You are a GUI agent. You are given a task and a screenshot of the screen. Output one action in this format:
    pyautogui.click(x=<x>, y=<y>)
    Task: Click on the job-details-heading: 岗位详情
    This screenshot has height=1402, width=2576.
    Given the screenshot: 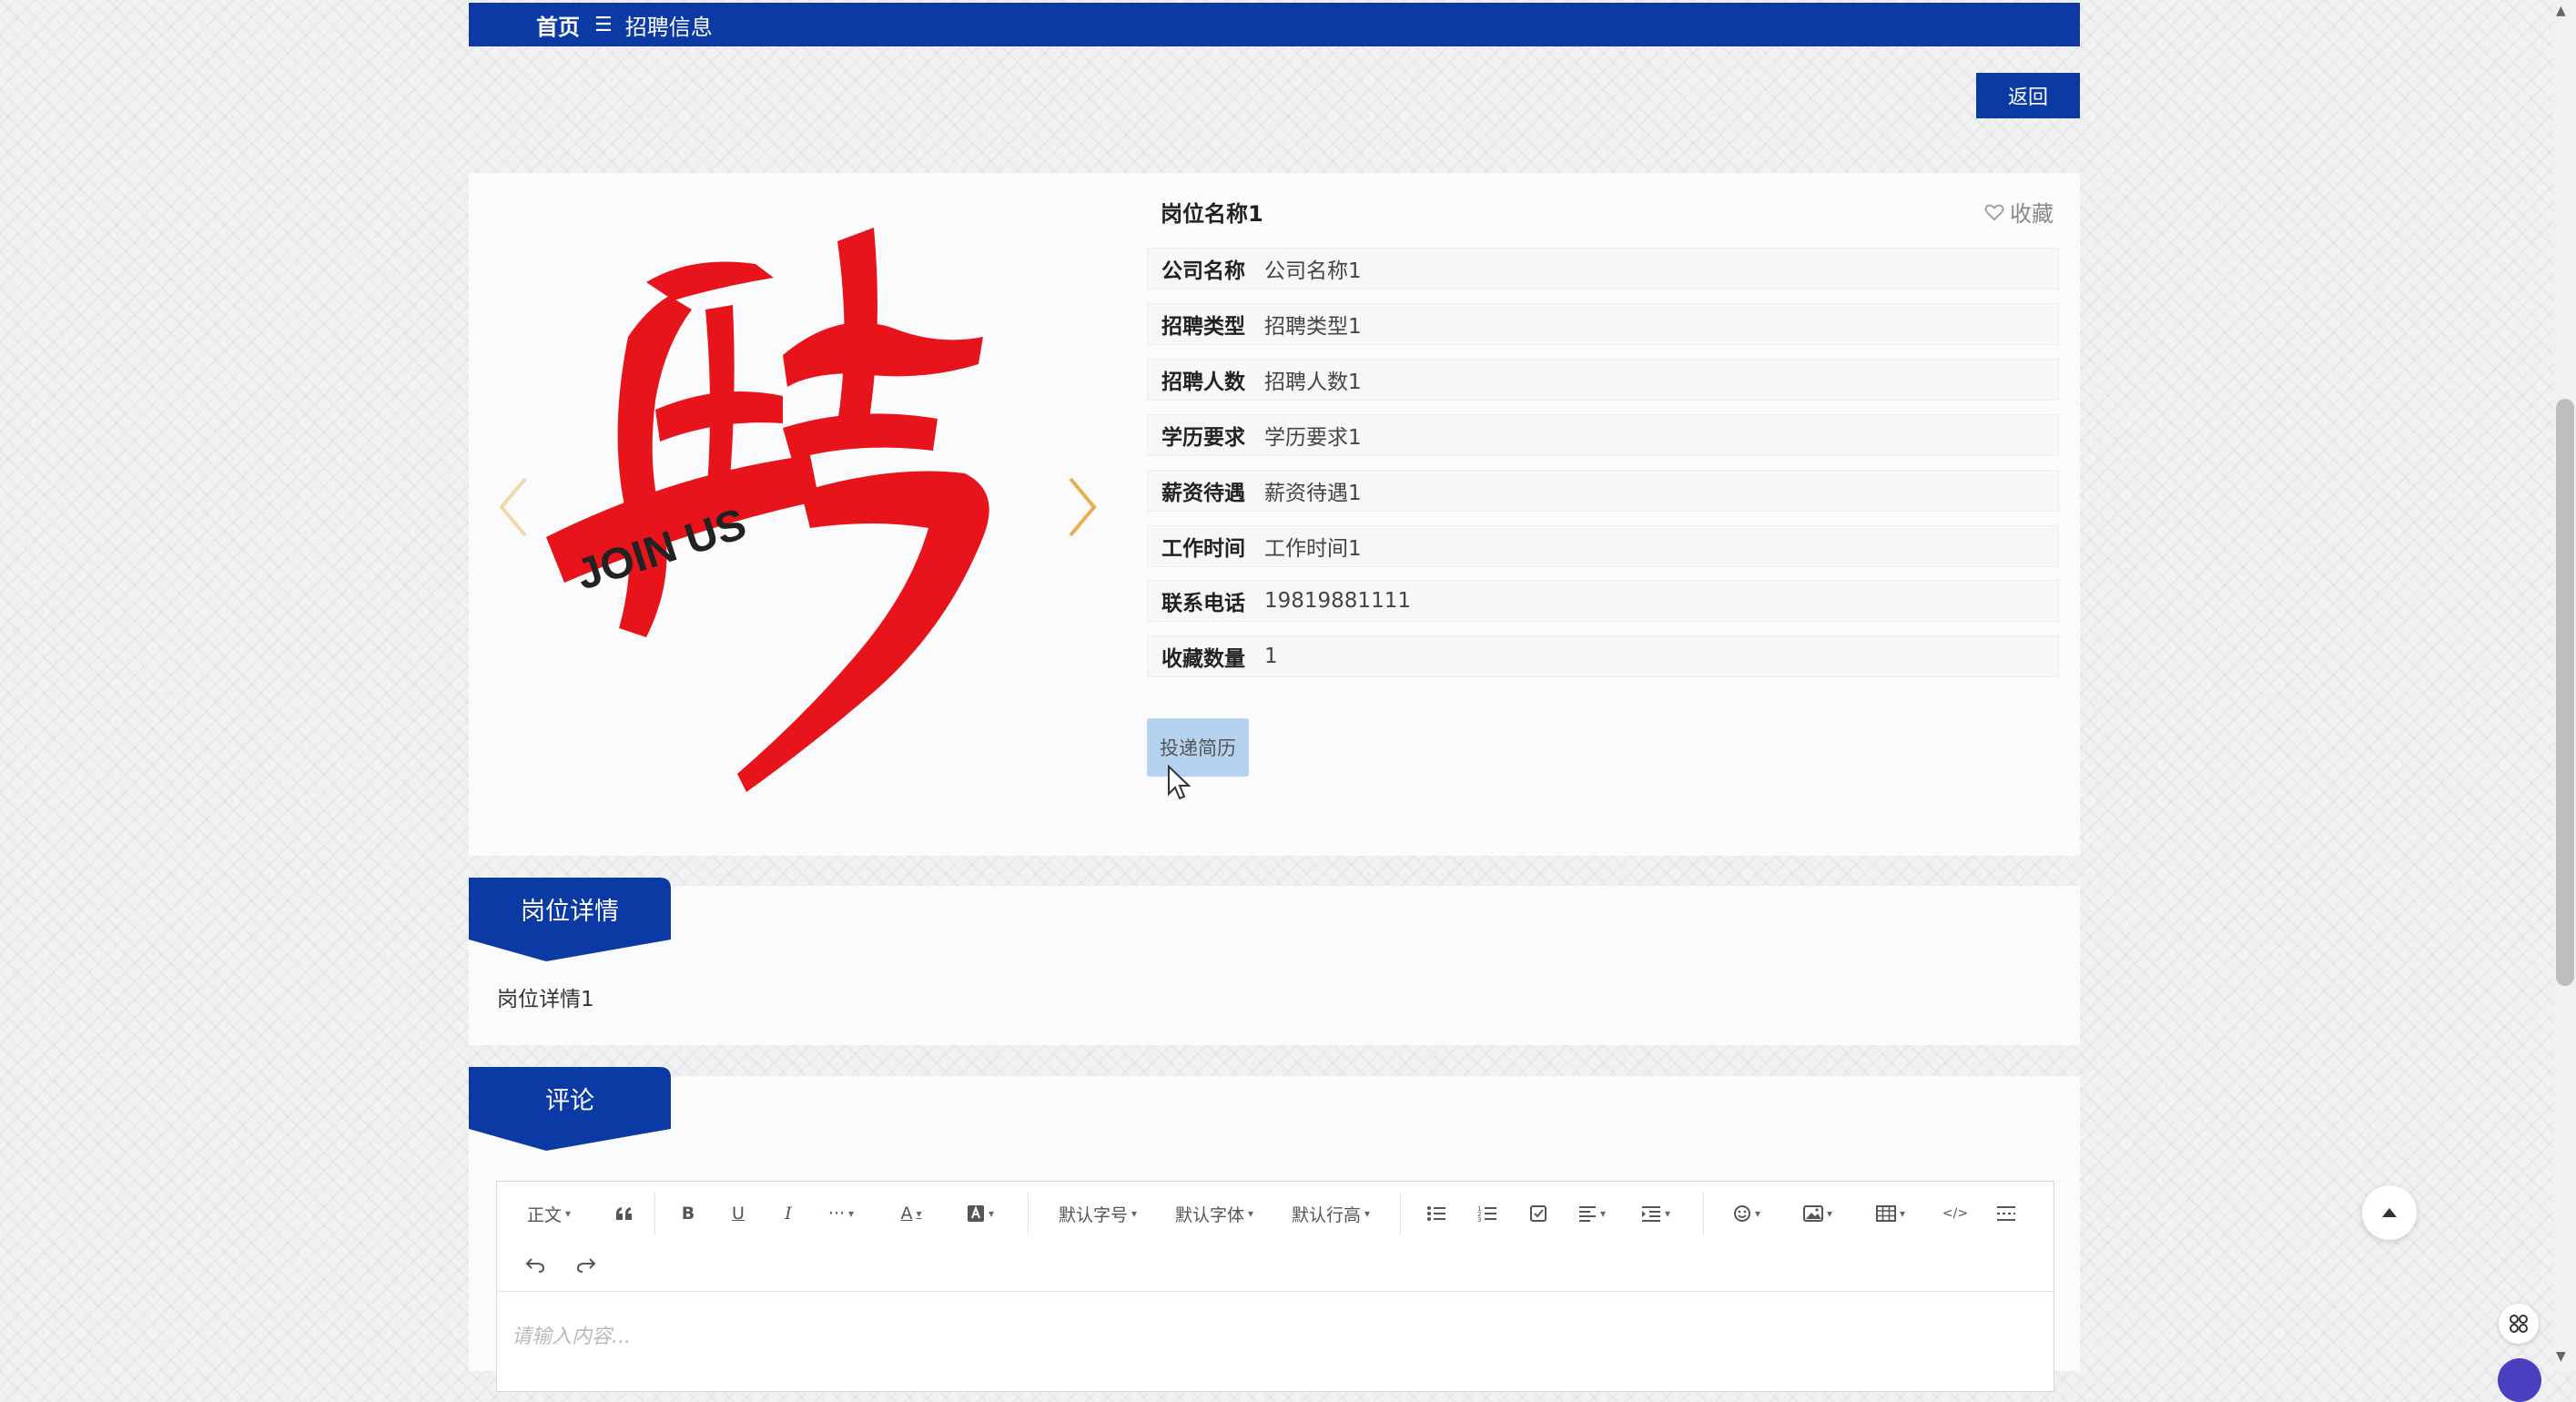 What is the action you would take?
    pyautogui.click(x=570, y=912)
    